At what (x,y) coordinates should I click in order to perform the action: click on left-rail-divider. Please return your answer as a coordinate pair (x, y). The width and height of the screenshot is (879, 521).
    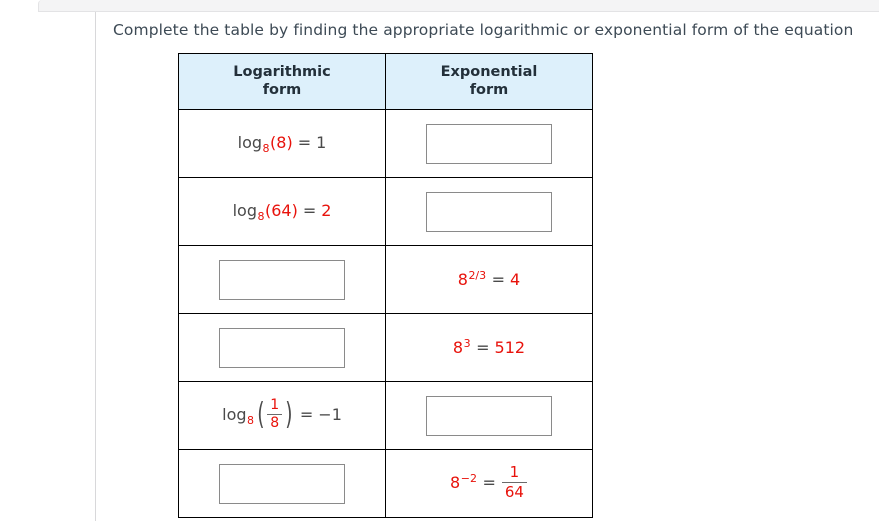
    Looking at the image, I should click on (48, 266).